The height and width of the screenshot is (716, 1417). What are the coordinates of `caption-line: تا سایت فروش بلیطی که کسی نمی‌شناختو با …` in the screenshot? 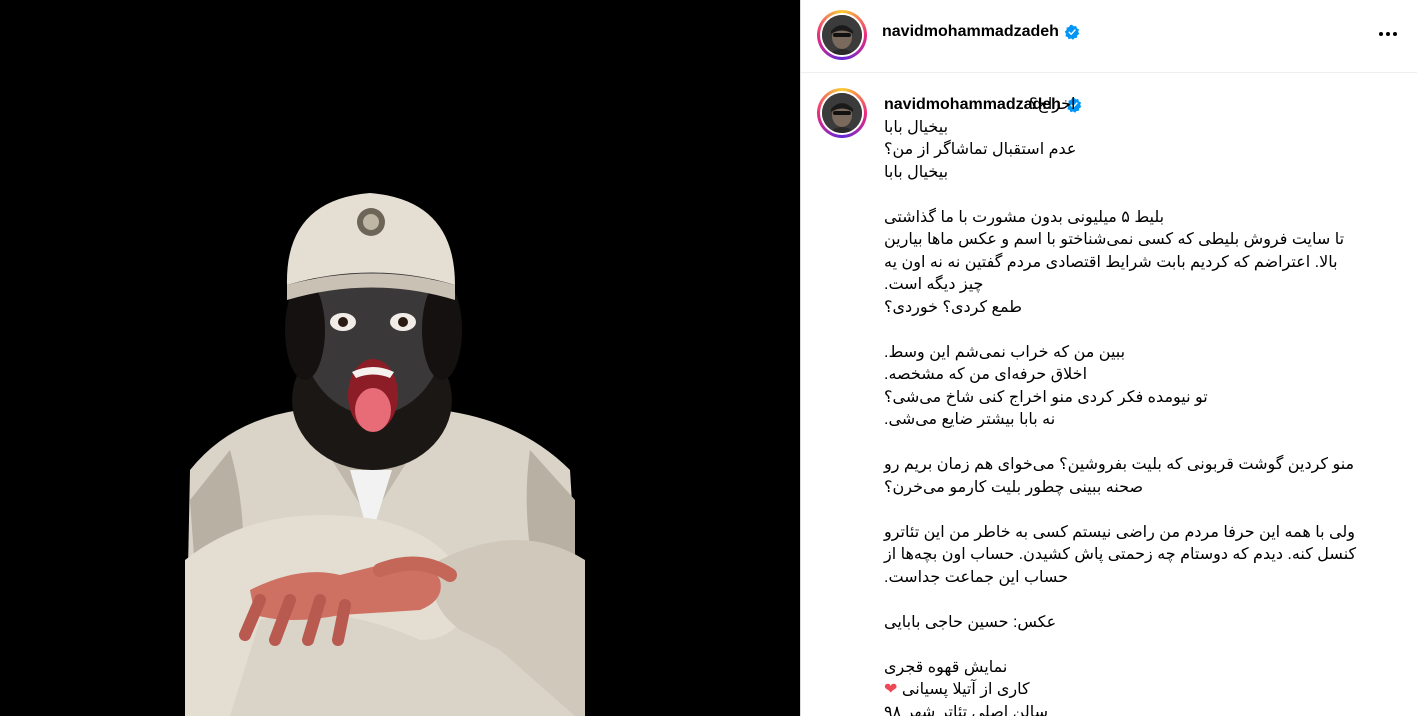 It's located at (1114, 239).